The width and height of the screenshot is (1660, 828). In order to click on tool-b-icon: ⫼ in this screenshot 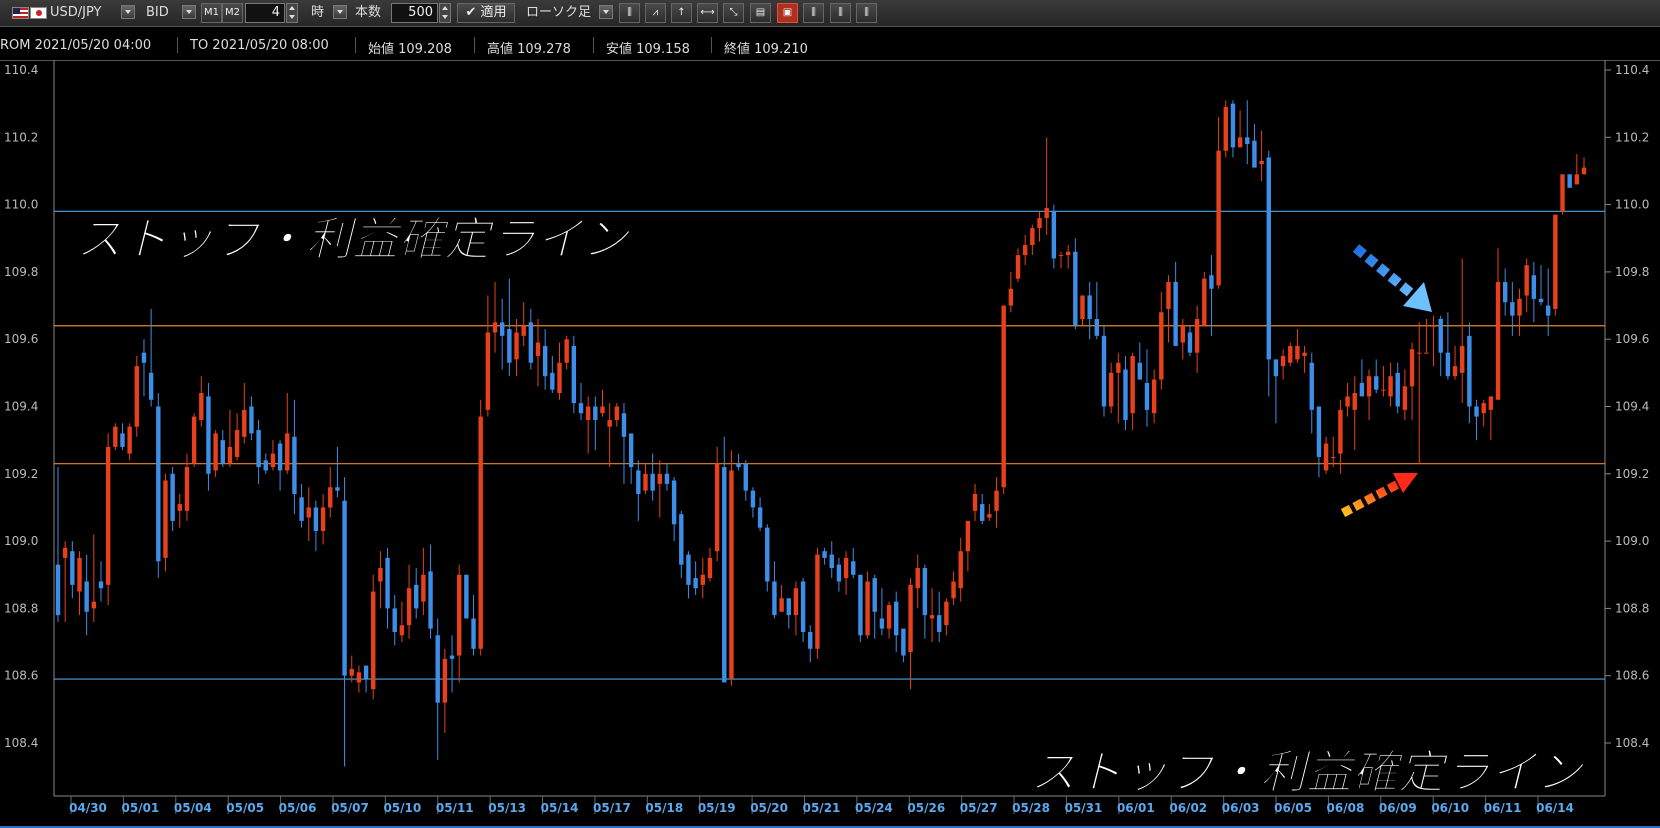, I will do `click(840, 13)`.